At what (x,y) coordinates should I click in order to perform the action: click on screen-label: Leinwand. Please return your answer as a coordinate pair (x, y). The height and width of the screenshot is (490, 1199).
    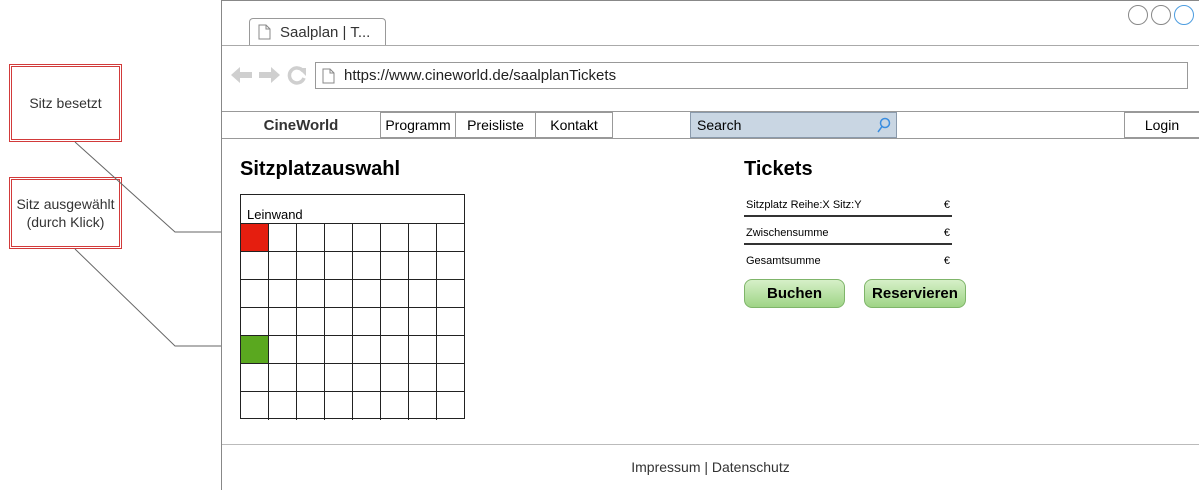
    Looking at the image, I should click on (275, 214).